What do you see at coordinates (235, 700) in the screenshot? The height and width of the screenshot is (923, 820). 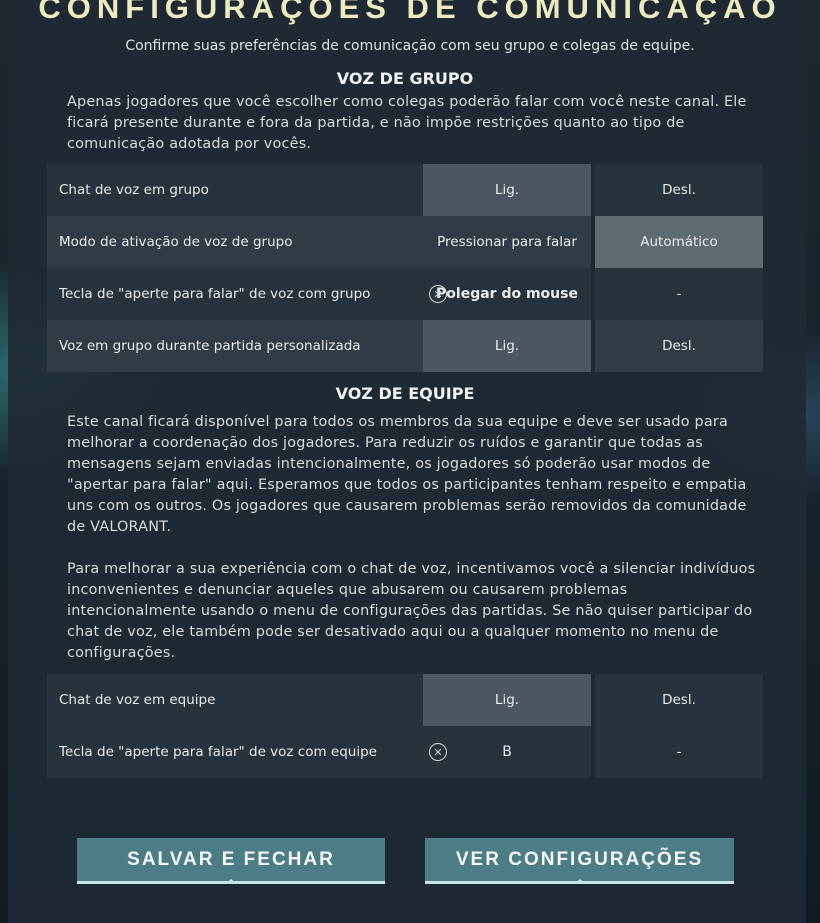 I see `setting-label: Chat de voz em equipe` at bounding box center [235, 700].